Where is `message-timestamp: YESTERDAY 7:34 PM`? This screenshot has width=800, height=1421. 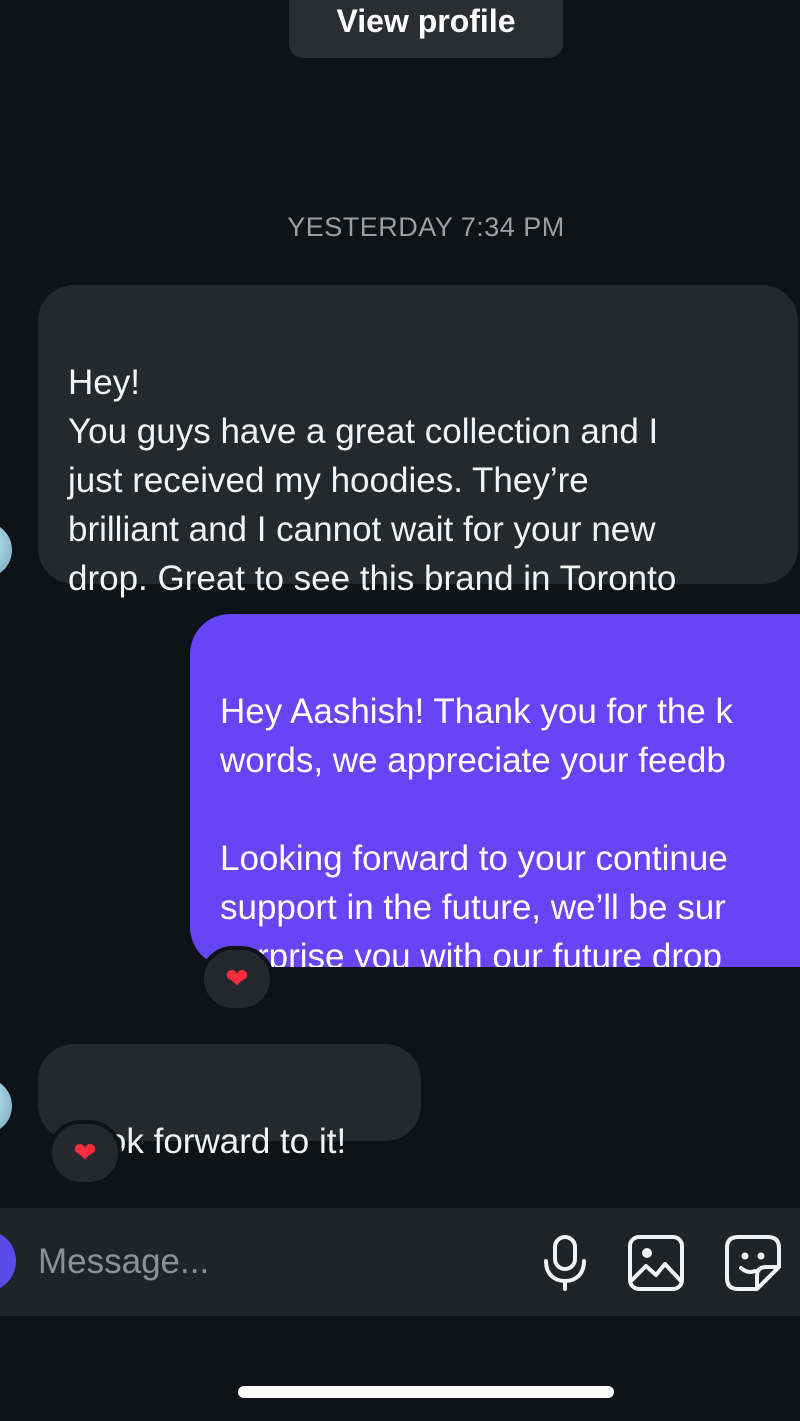 message-timestamp: YESTERDAY 7:34 PM is located at coordinates (426, 227).